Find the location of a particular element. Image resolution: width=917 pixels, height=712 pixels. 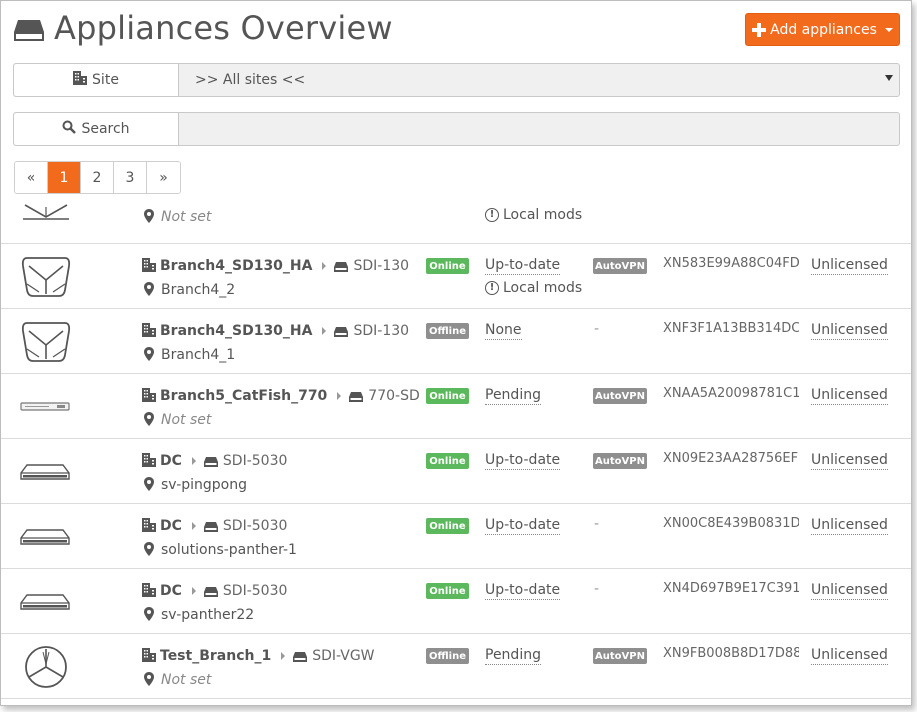

site-select: >> All sites << is located at coordinates (539, 80).